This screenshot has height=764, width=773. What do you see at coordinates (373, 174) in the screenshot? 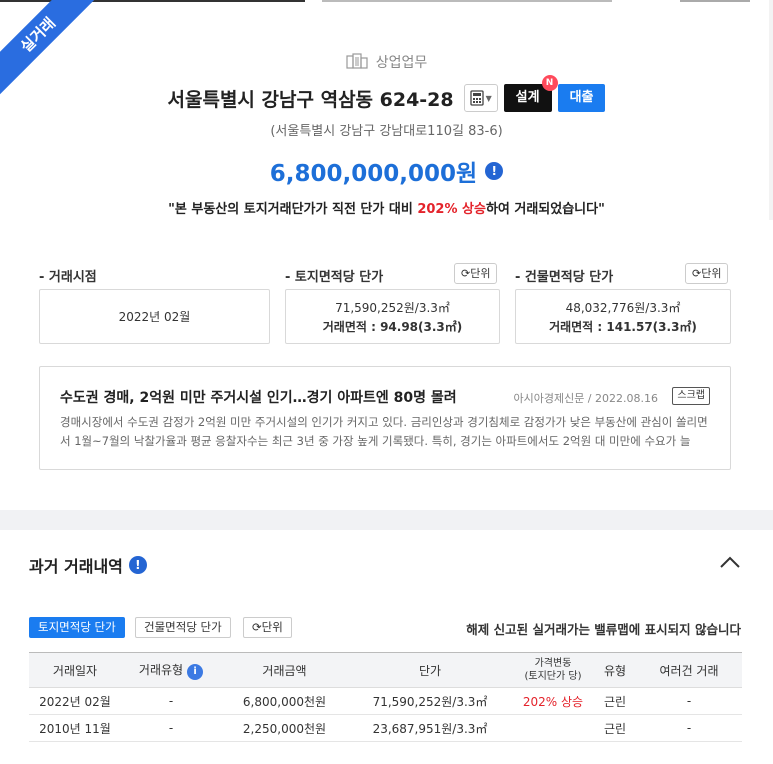
I see `transaction-price: 6,800,000,000원` at bounding box center [373, 174].